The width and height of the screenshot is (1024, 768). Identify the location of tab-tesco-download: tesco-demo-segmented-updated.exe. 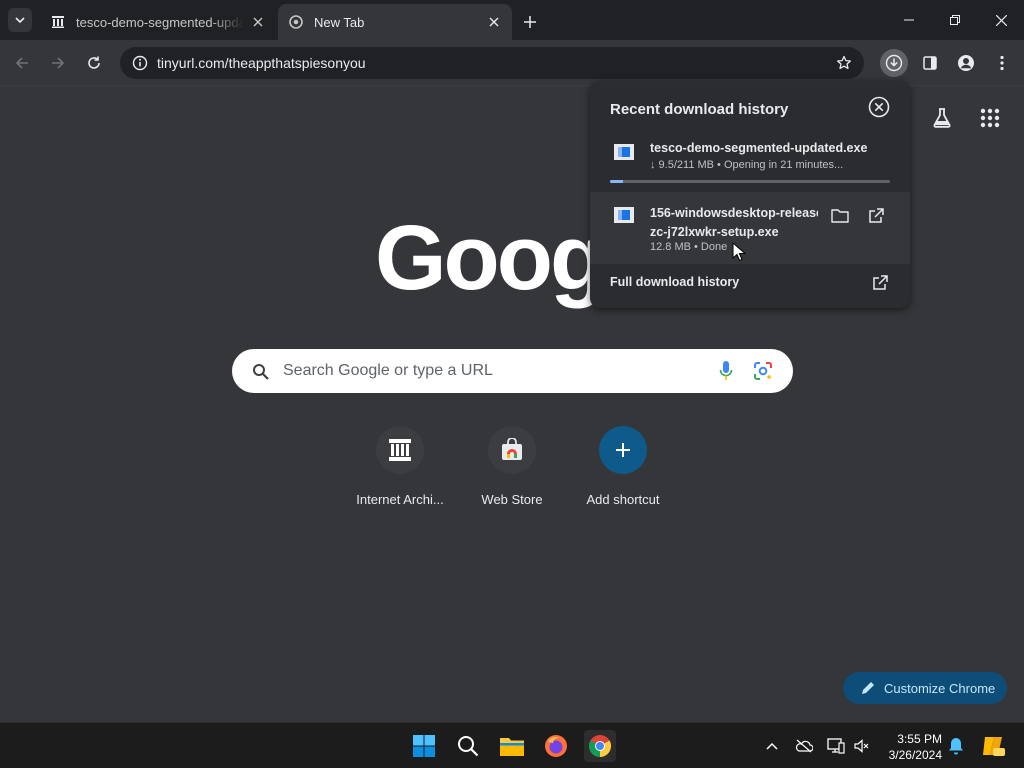
(158, 22).